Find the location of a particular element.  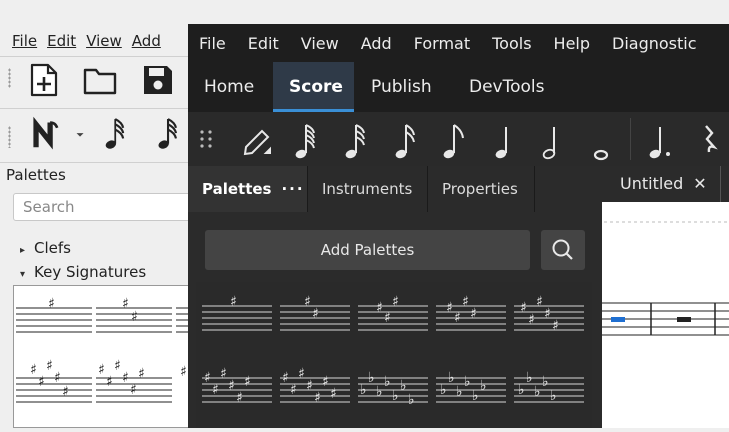

search-icon is located at coordinates (562, 249).